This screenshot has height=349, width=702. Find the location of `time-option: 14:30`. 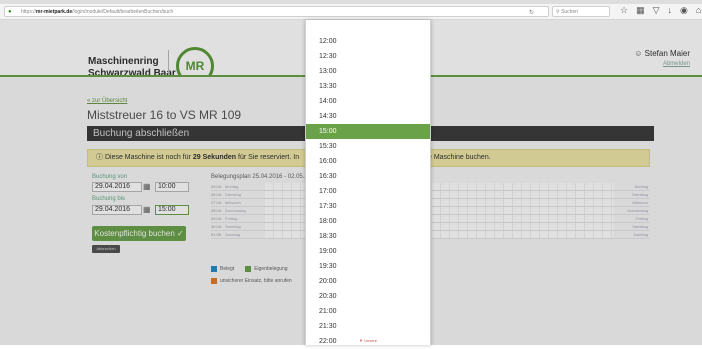

time-option: 14:30 is located at coordinates (368, 116).